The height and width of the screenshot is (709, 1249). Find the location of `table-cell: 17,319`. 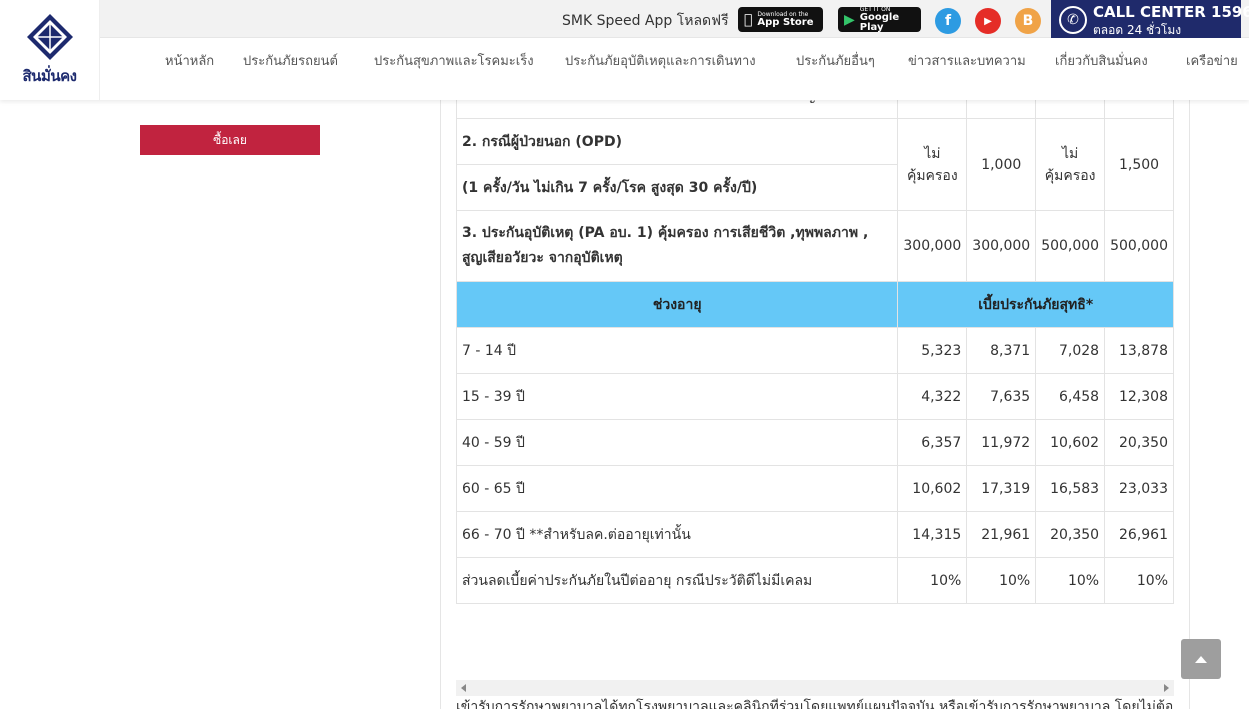

table-cell: 17,319 is located at coordinates (1001, 488).